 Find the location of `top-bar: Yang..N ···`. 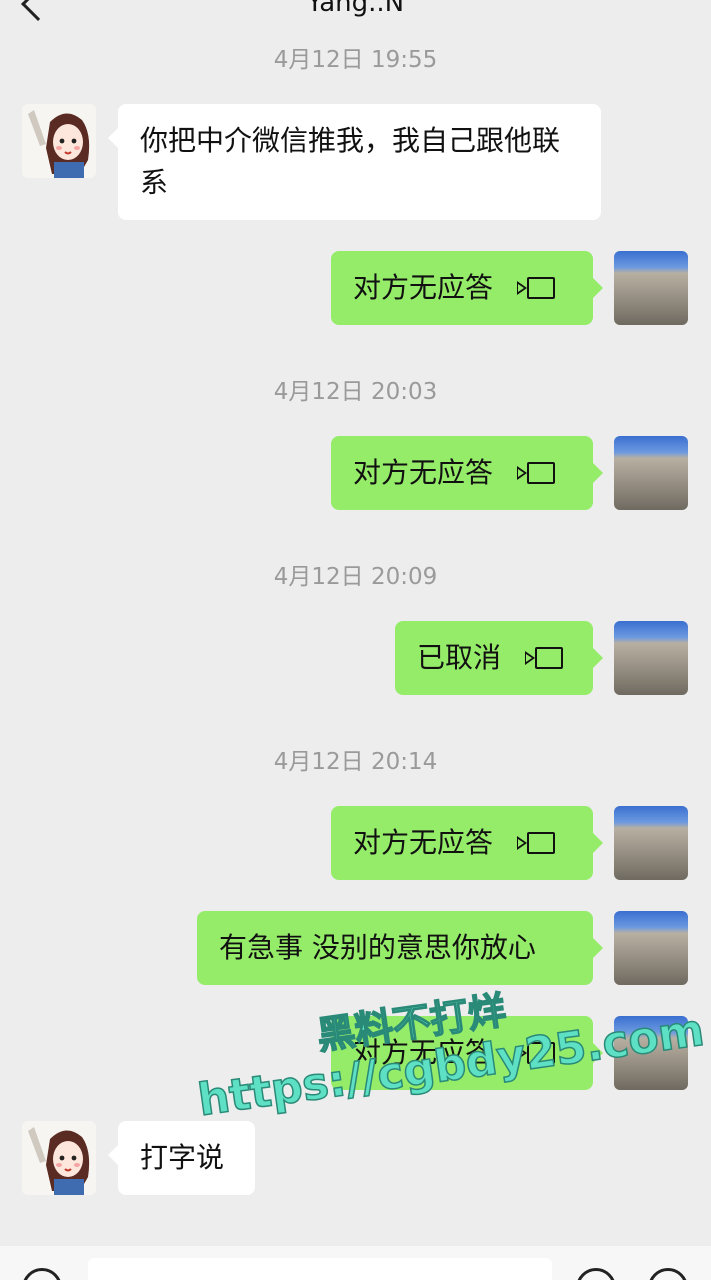

top-bar: Yang..N ··· is located at coordinates (355, 20).